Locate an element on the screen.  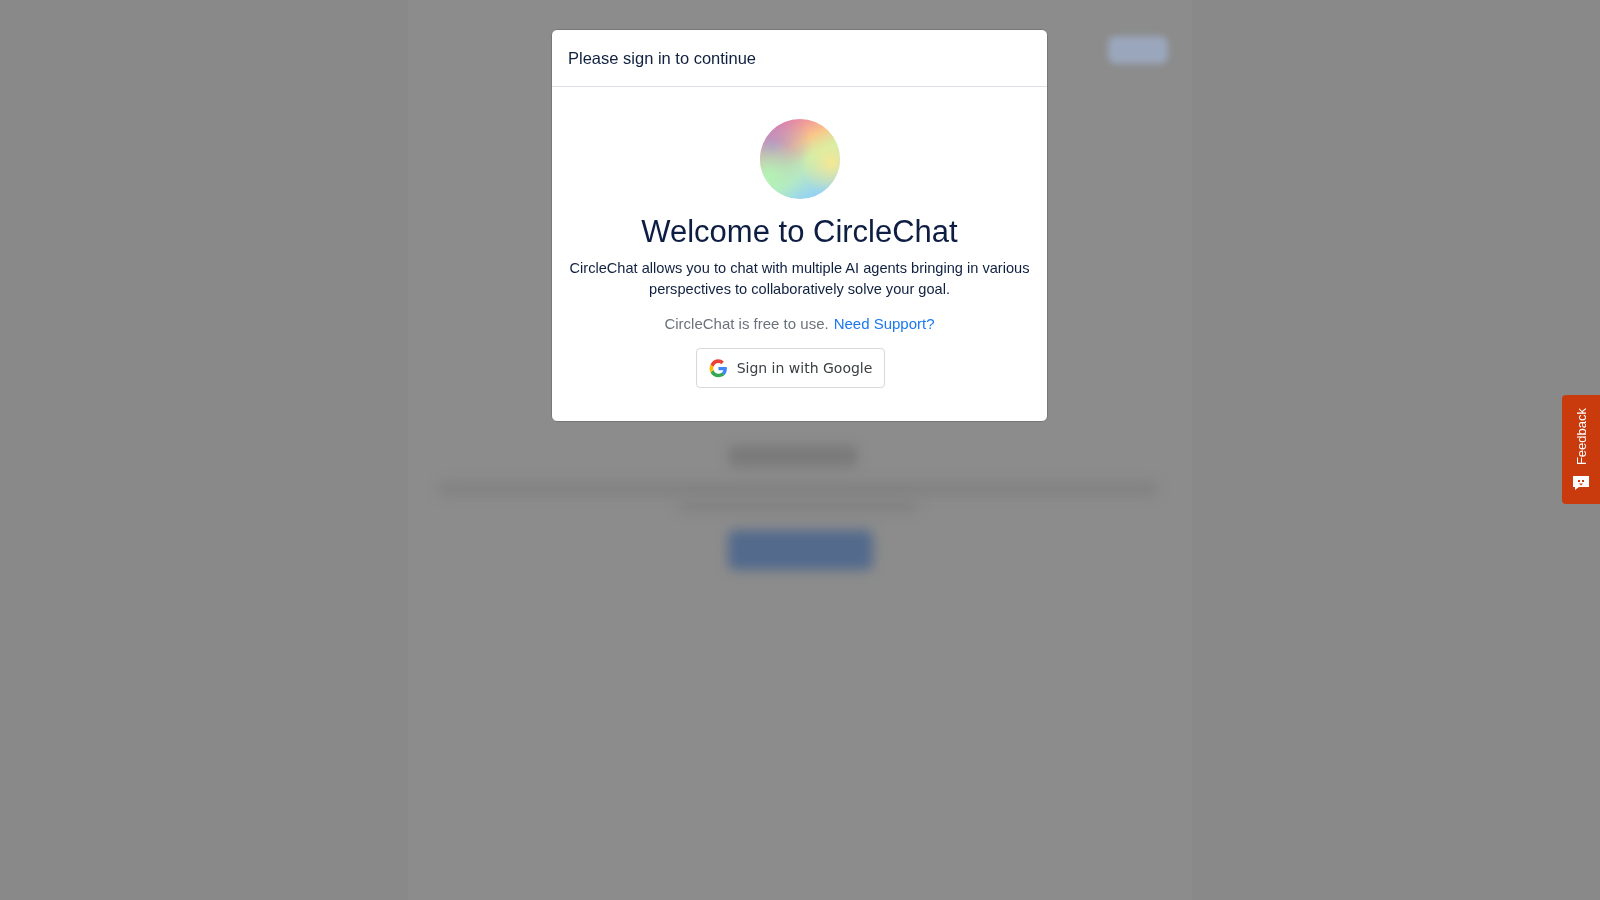
description-text: CircleChat allows you to chat with multiple AI agents bringing in various perspectives to collaboratively solve your goal. is located at coordinates (799, 279).